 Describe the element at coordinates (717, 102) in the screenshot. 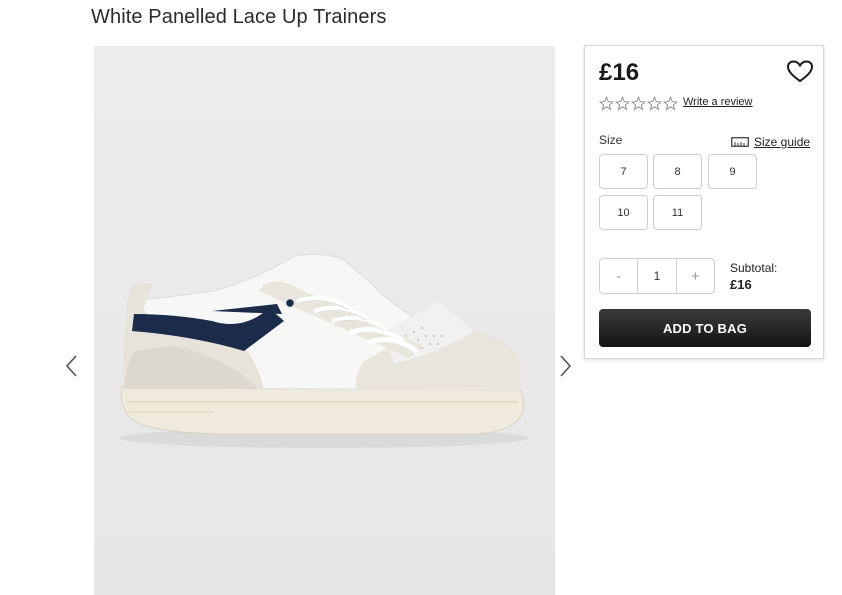

I see `write-review-link: Write a review` at that location.